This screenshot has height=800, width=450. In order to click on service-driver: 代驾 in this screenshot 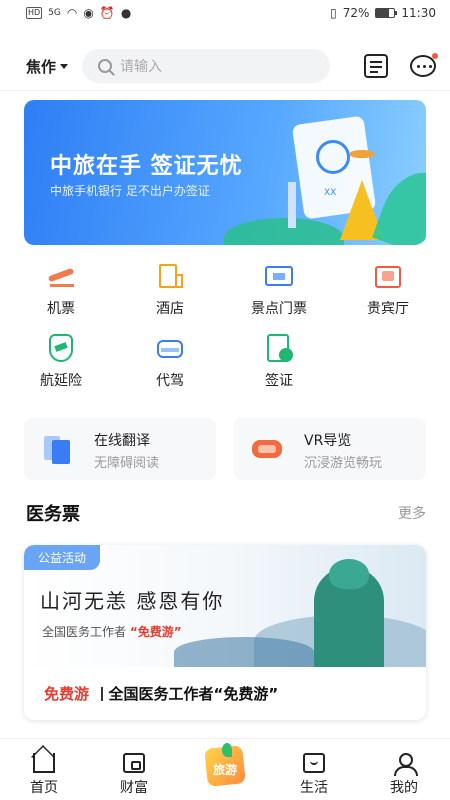, I will do `click(170, 362)`.